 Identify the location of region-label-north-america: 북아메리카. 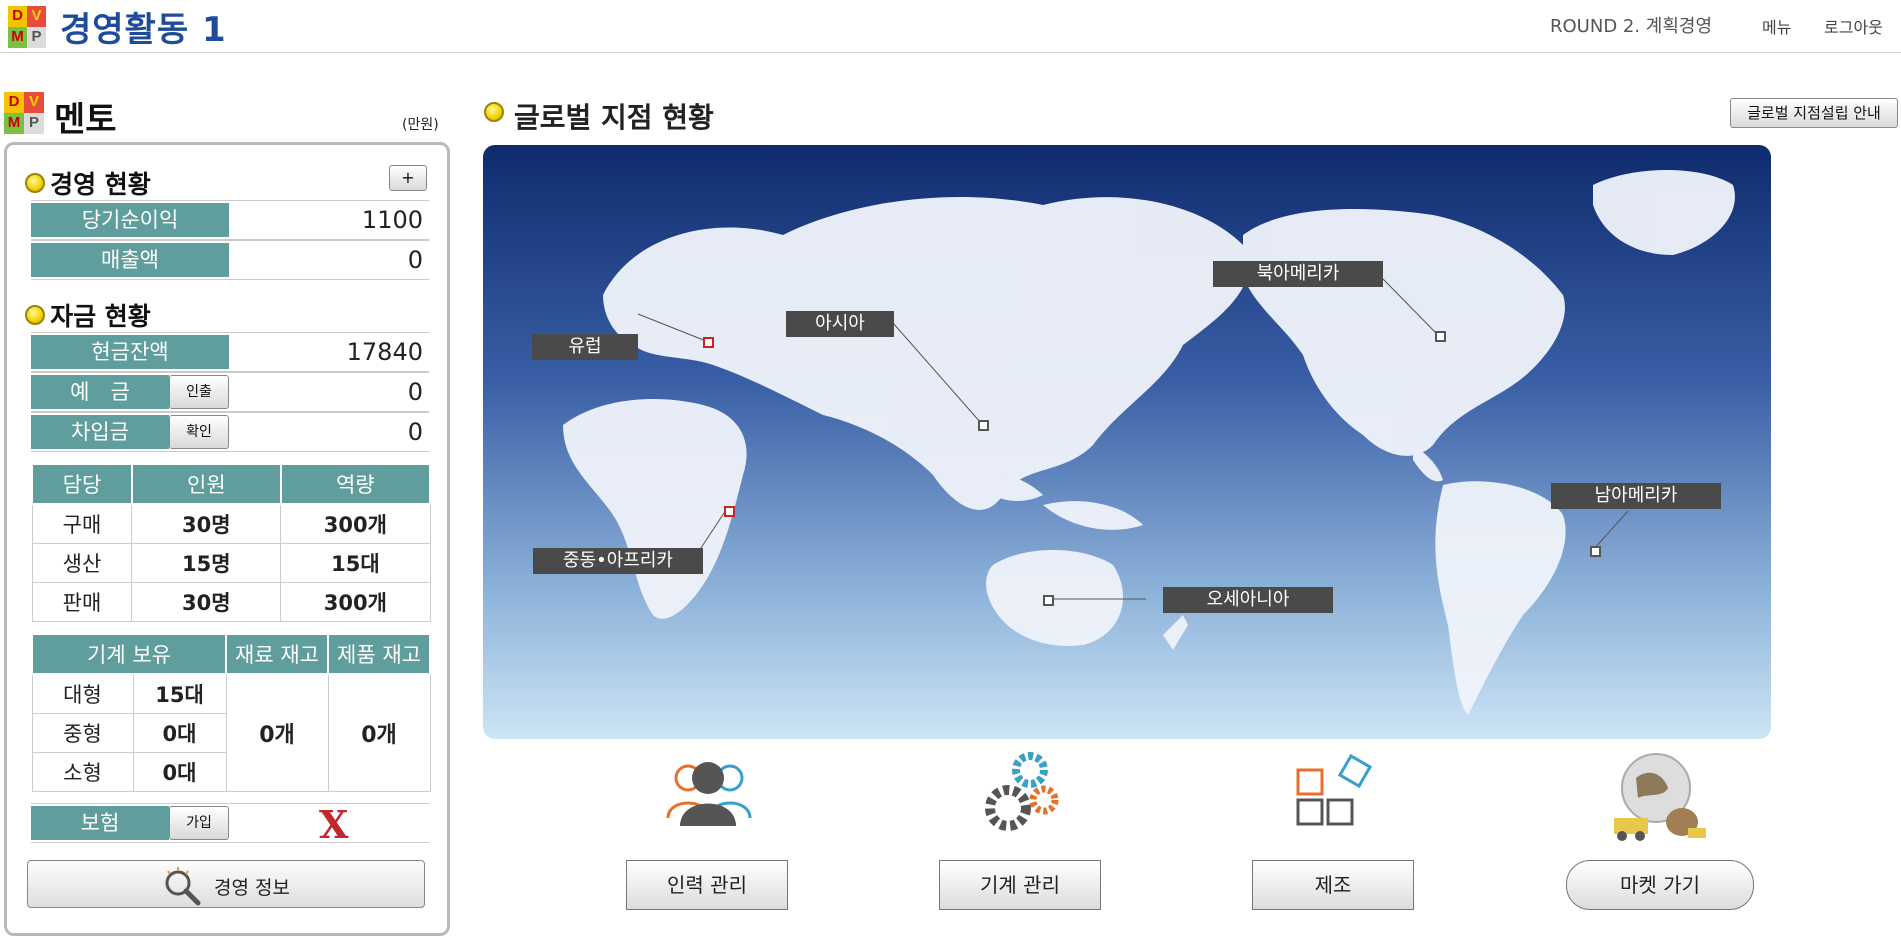
(1298, 274).